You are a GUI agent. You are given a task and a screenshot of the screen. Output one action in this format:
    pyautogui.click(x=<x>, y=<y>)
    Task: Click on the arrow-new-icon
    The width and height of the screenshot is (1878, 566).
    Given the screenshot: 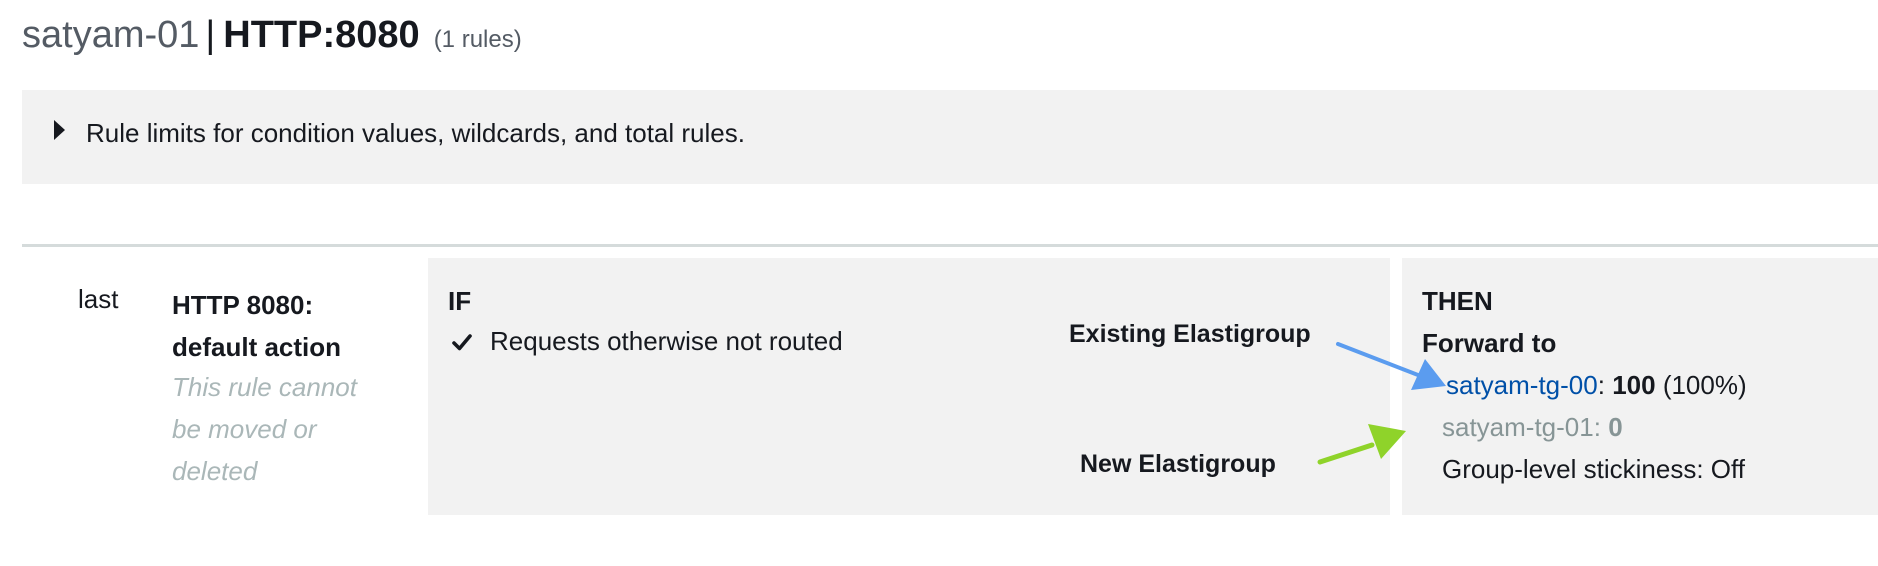 What is the action you would take?
    pyautogui.click(x=1361, y=444)
    